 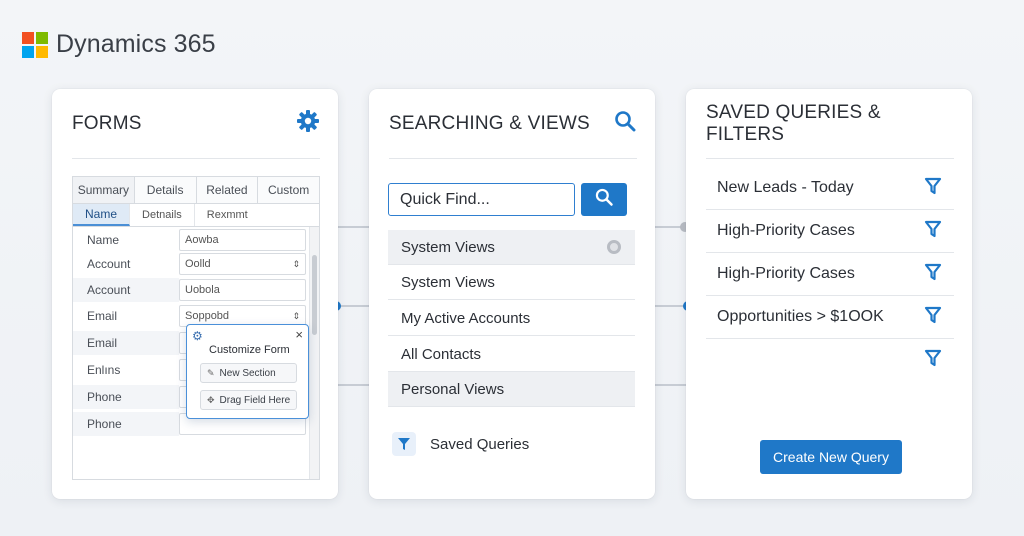 What do you see at coordinates (511, 389) in the screenshot?
I see `view-item-personal-views: Personal Views` at bounding box center [511, 389].